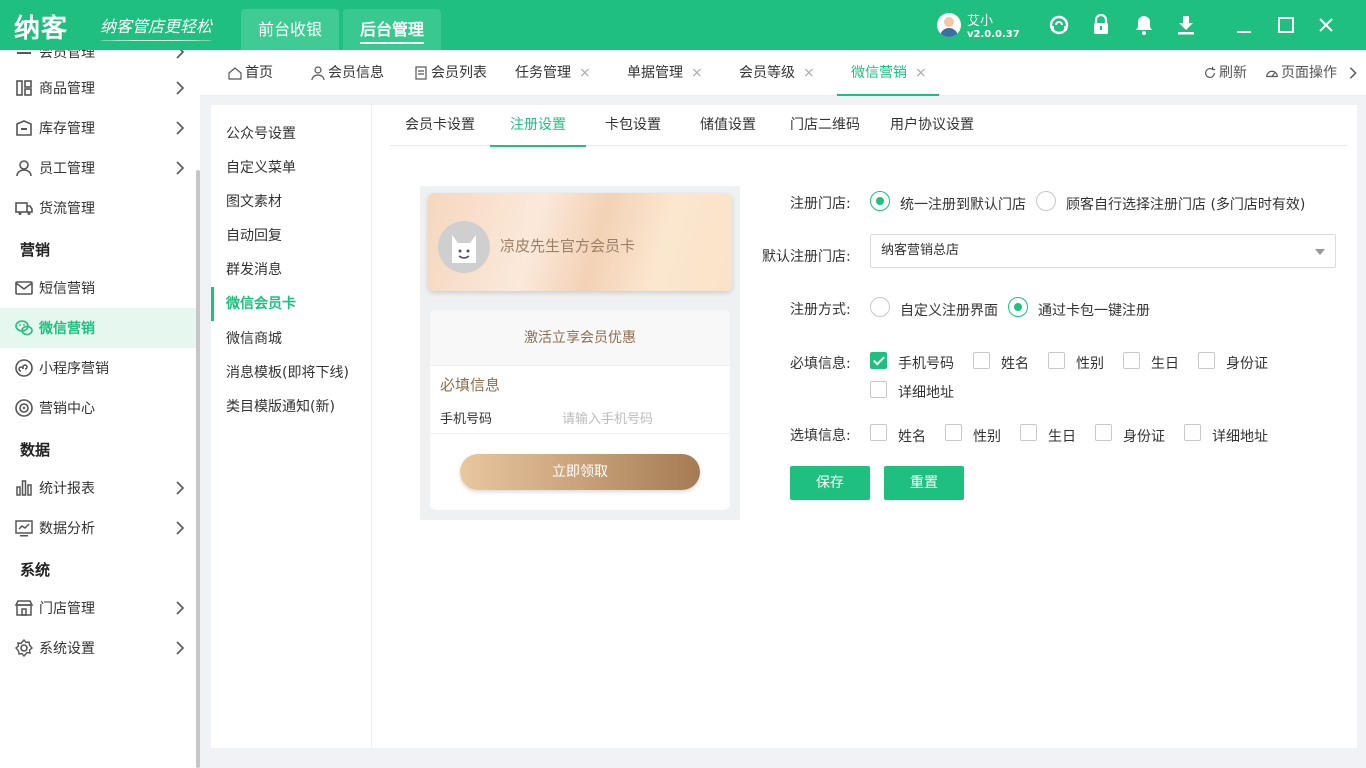  Describe the element at coordinates (98, 88) in the screenshot. I see `sidebar-item-goods: 商品管理` at that location.